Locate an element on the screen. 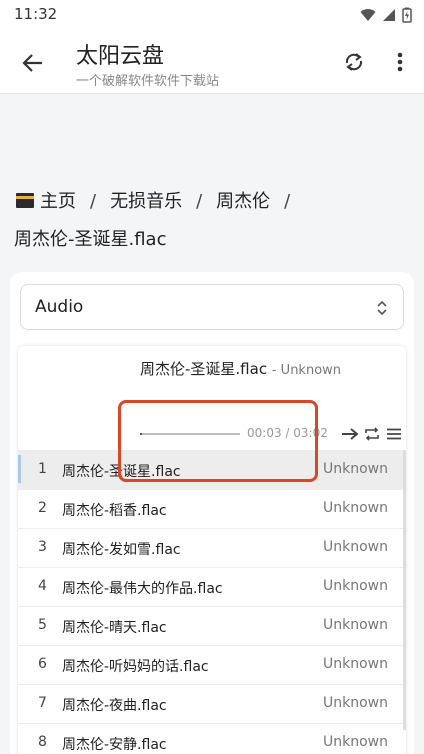 This screenshot has height=754, width=424. crumb-folder-artist: 周杰伦 is located at coordinates (243, 202).